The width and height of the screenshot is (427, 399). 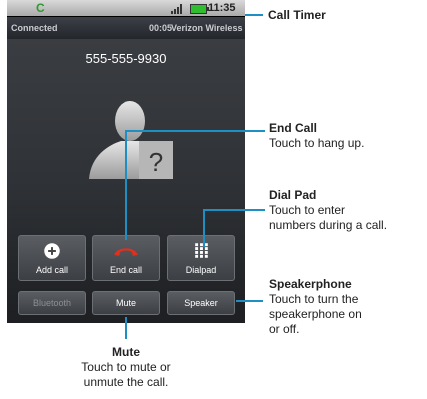 I want to click on mute-callout: Mute Touch to mute or unmute the call., so click(x=126, y=367).